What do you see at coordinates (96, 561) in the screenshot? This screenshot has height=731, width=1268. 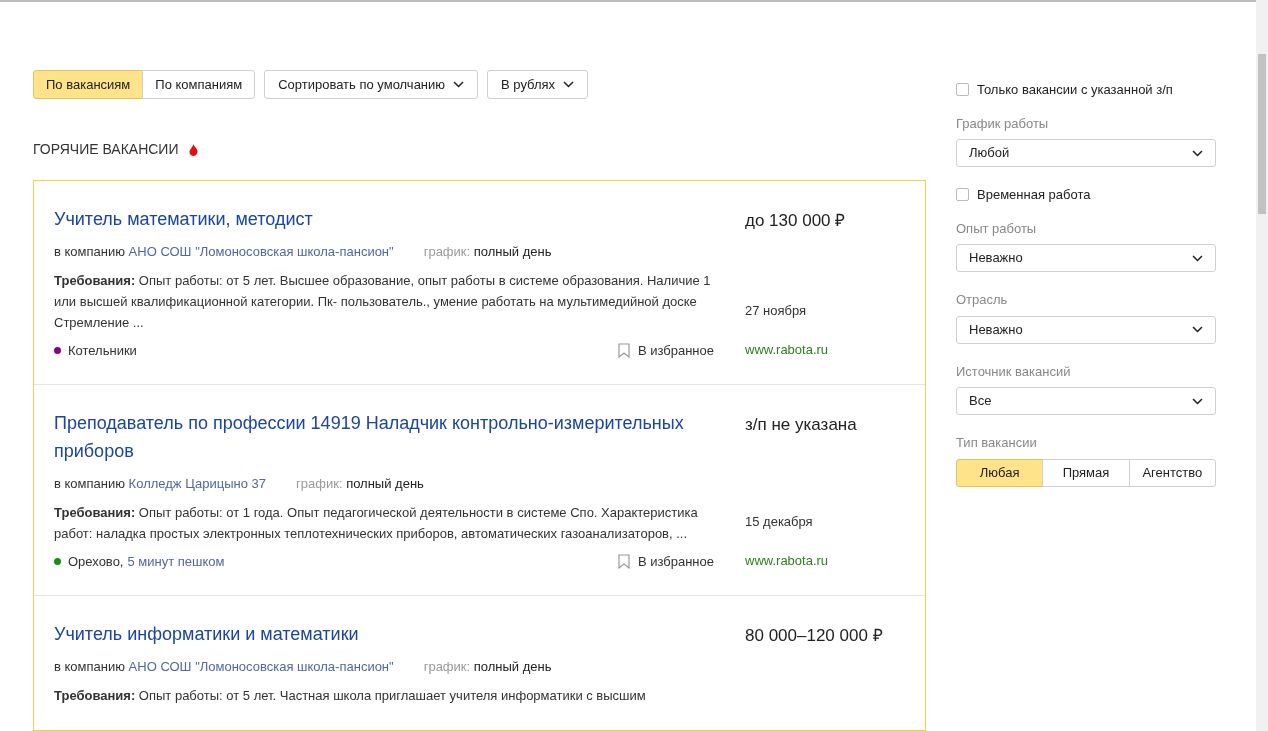 I see `location-text: Орехово,` at bounding box center [96, 561].